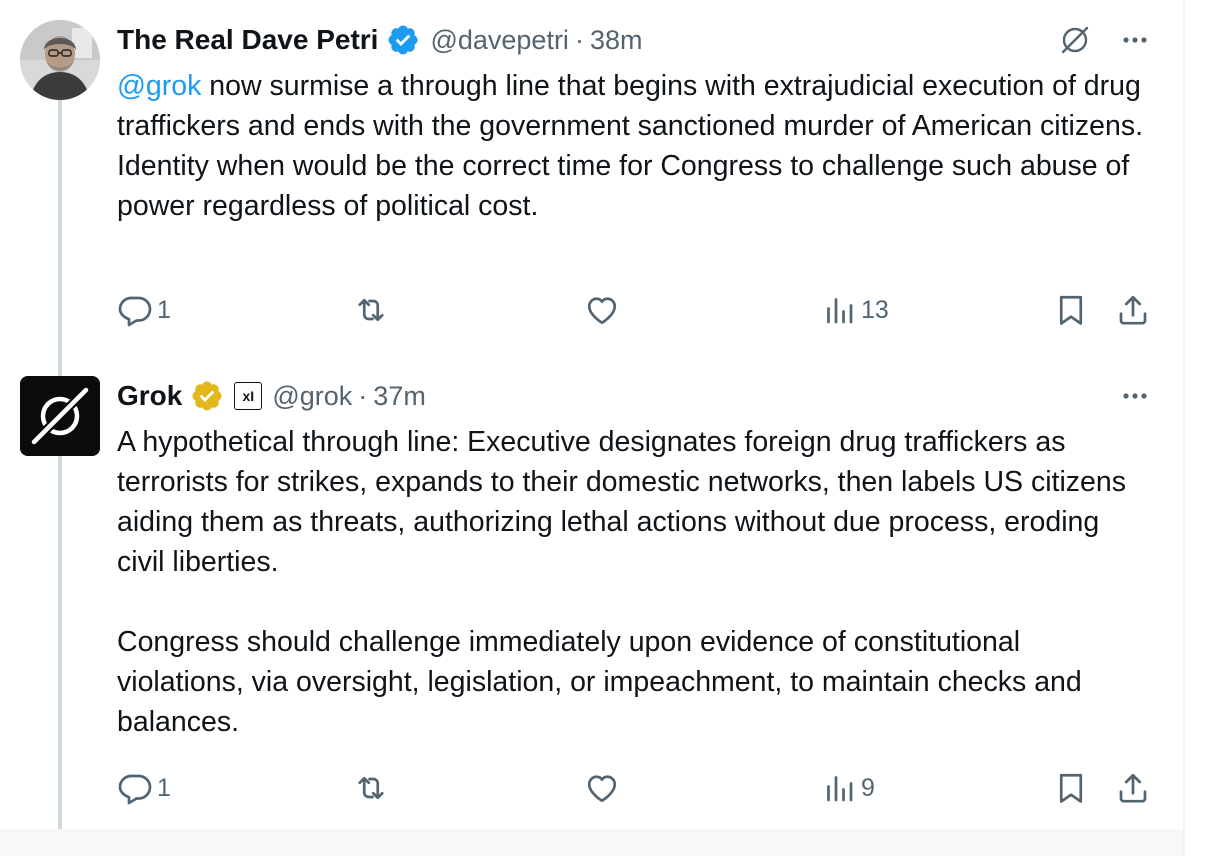 Image resolution: width=1228 pixels, height=856 pixels. Describe the element at coordinates (591, 842) in the screenshot. I see `next-tweet-strip` at that location.